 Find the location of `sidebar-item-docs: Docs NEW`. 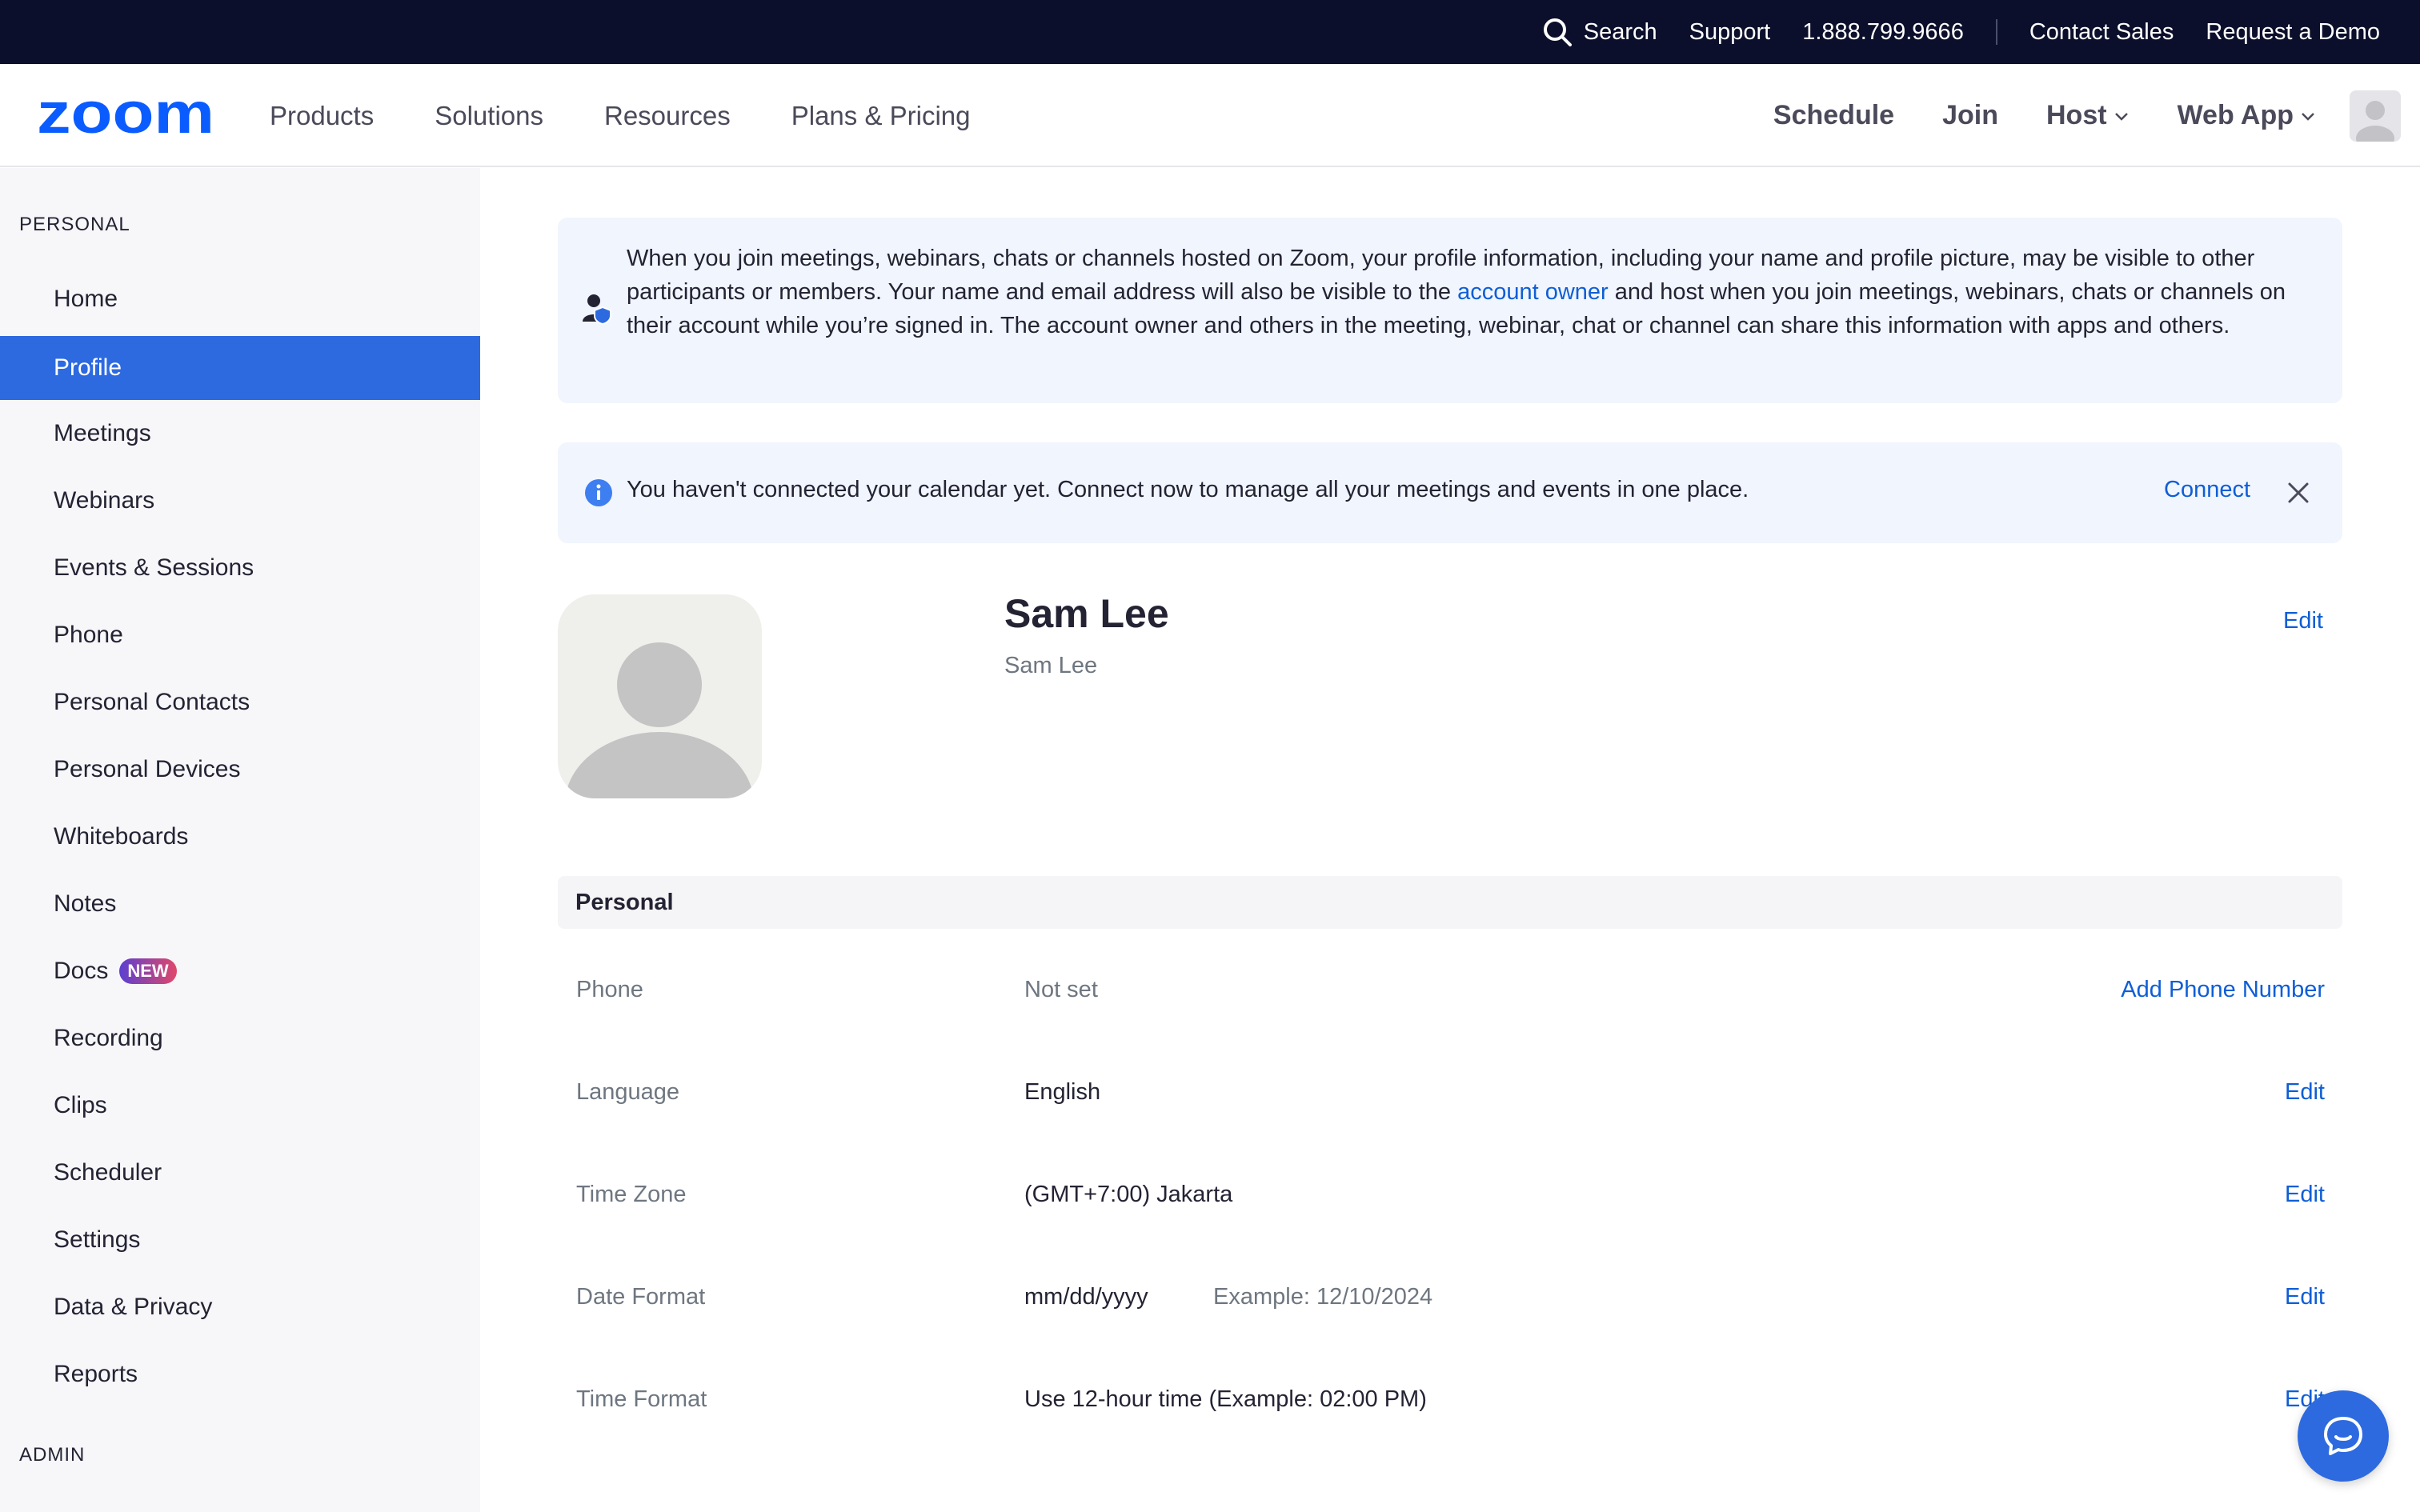

sidebar-item-docs: Docs NEW is located at coordinates (240, 971).